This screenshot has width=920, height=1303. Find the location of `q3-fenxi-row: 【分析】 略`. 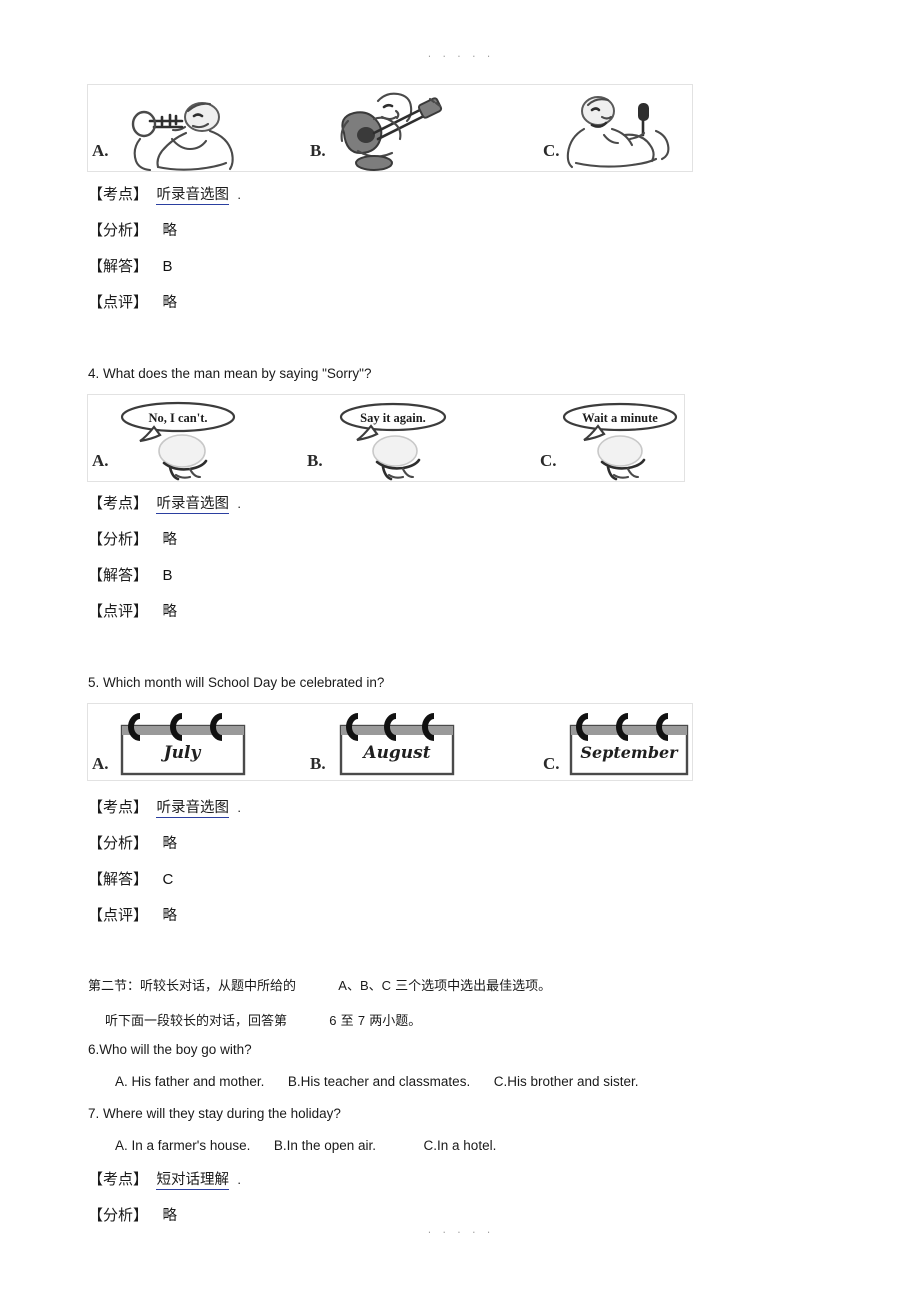

q3-fenxi-row: 【分析】 略 is located at coordinates (132, 229).